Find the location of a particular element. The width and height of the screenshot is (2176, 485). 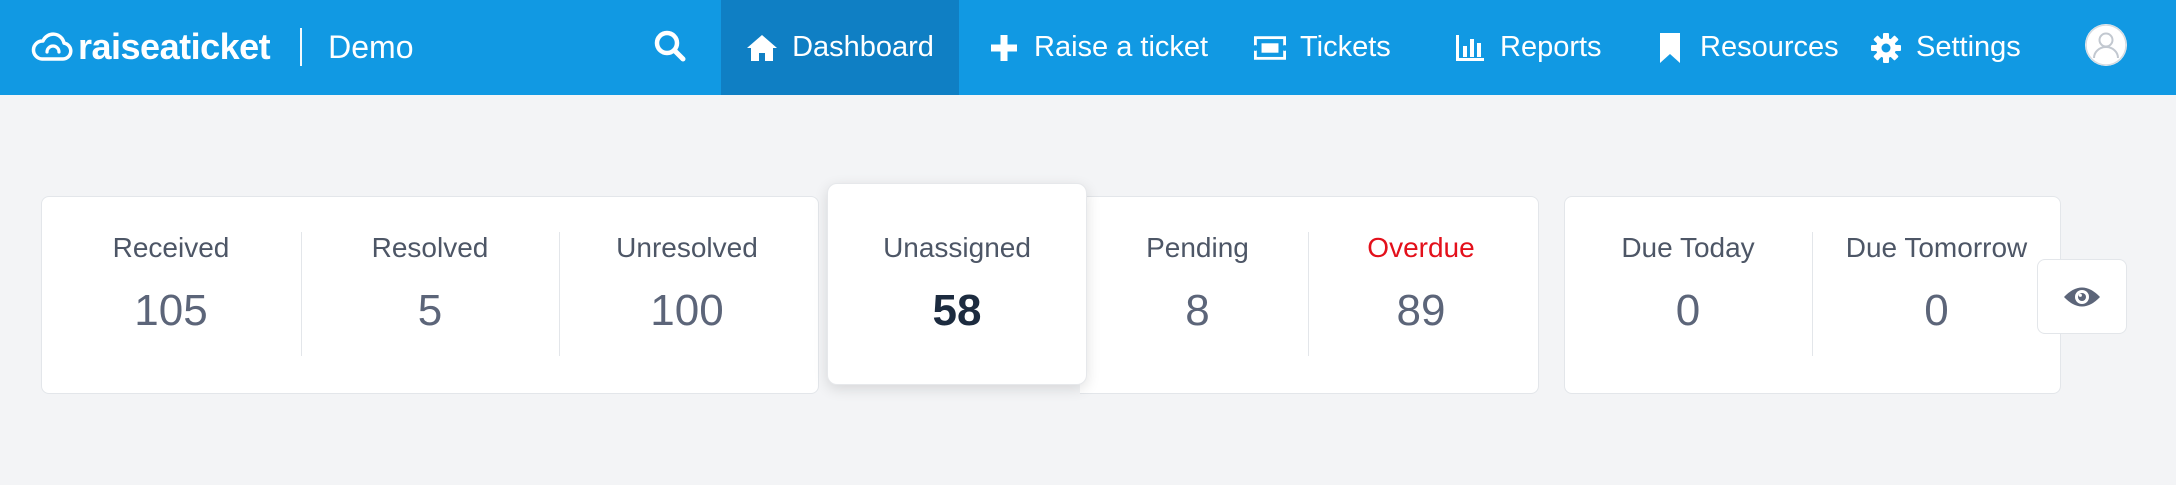

stat-overdue-value: 89 is located at coordinates (1421, 310).